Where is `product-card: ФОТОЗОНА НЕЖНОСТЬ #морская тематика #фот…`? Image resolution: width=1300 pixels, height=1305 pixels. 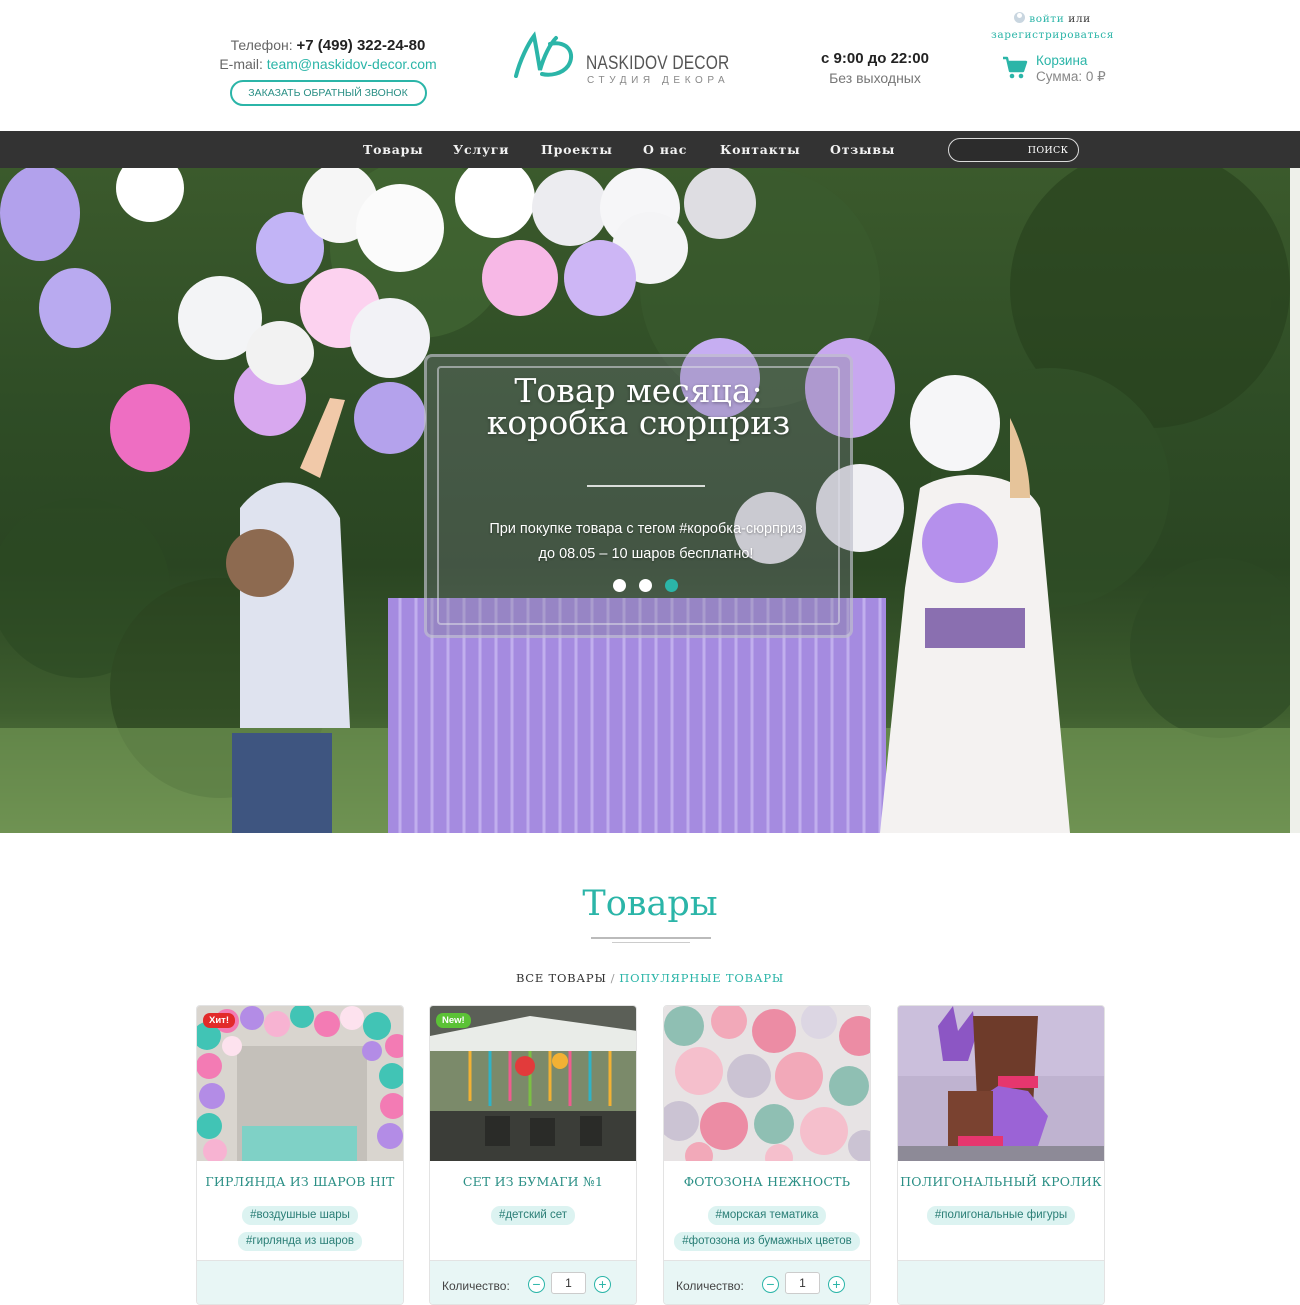
product-card: ФОТОЗОНА НЕЖНОСТЬ #морская тематика #фот… is located at coordinates (767, 1155).